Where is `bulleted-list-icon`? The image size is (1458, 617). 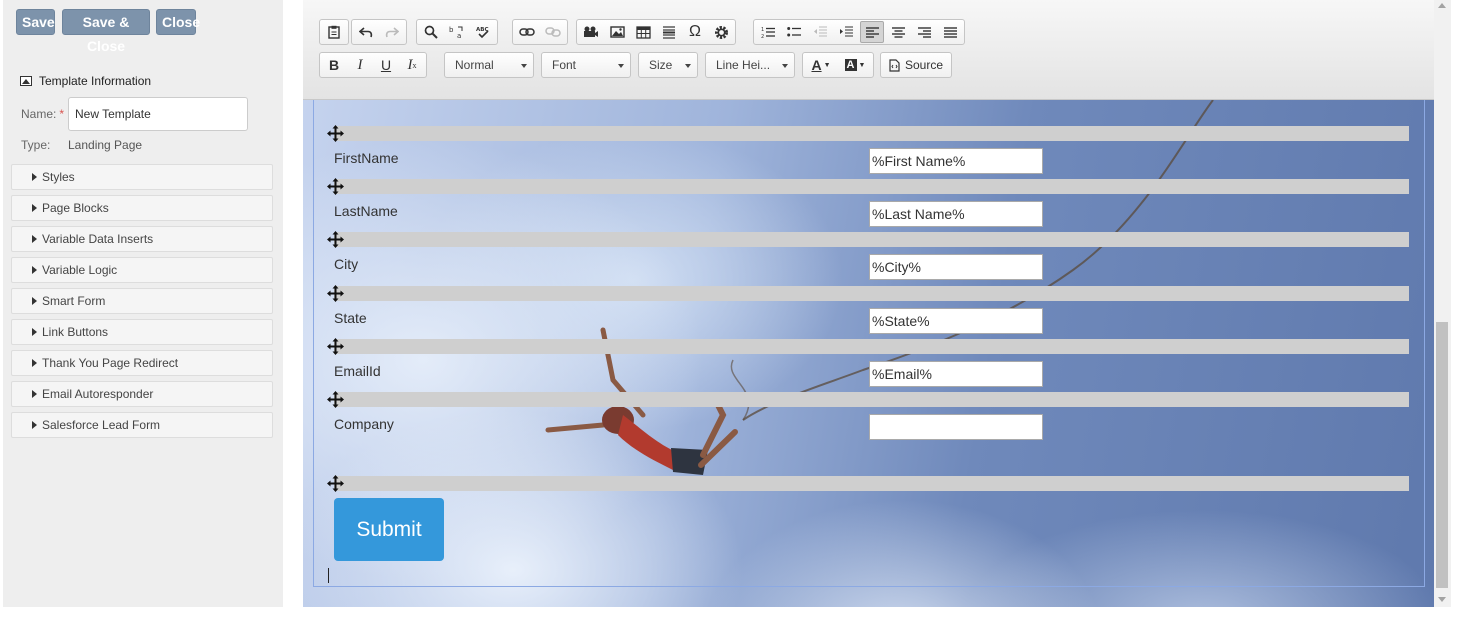
bulleted-list-icon is located at coordinates (794, 32).